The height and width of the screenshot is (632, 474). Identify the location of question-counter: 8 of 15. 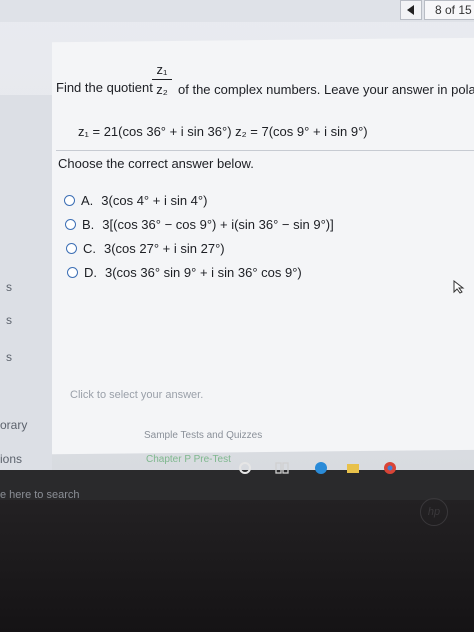
(449, 10).